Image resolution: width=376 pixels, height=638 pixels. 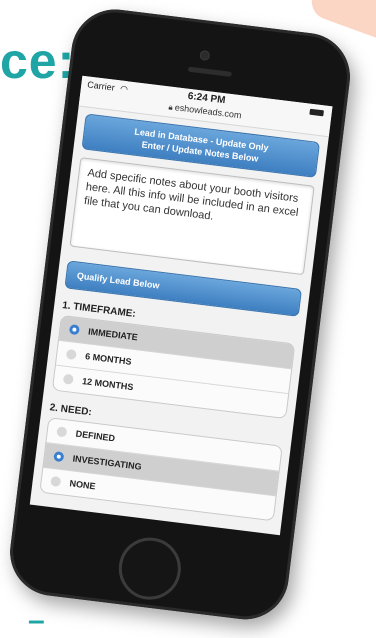 I want to click on option-label: 6 MONTHS, so click(x=108, y=359).